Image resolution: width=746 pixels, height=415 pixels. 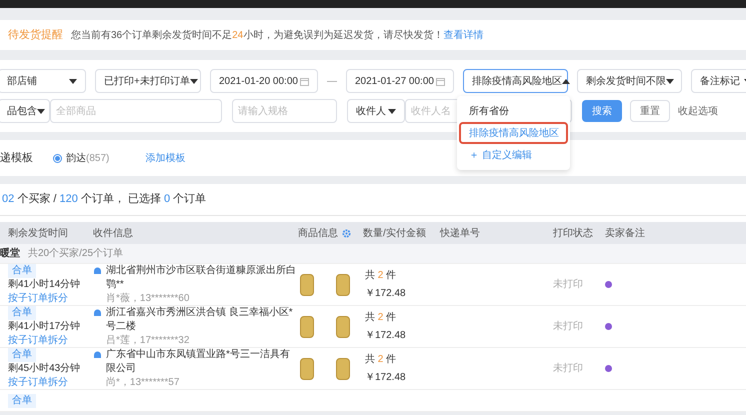 I want to click on date-field: 2021-01-20 00:00, so click(x=264, y=81).